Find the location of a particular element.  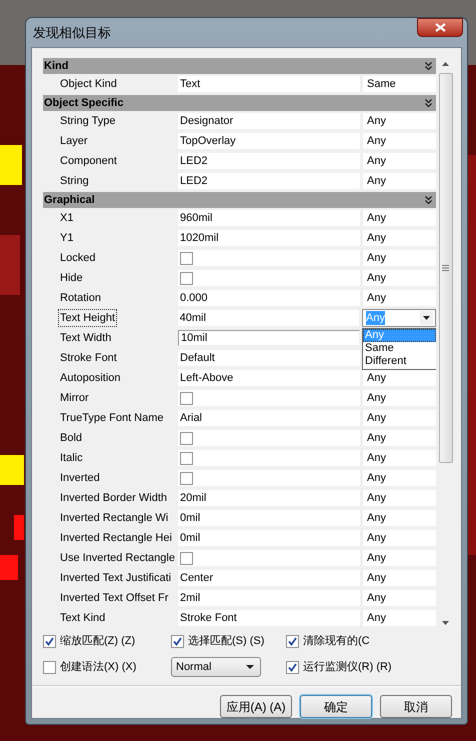

value-cell: Left-Above is located at coordinates (269, 378).